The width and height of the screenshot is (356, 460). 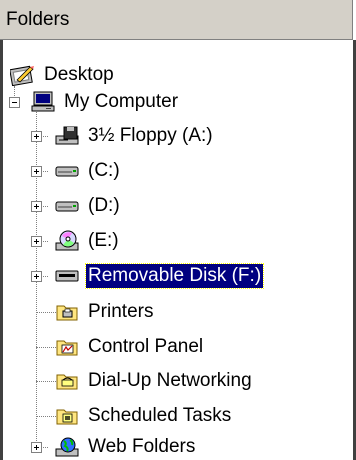 I want to click on tree-item-label: Web Folders, so click(x=142, y=446).